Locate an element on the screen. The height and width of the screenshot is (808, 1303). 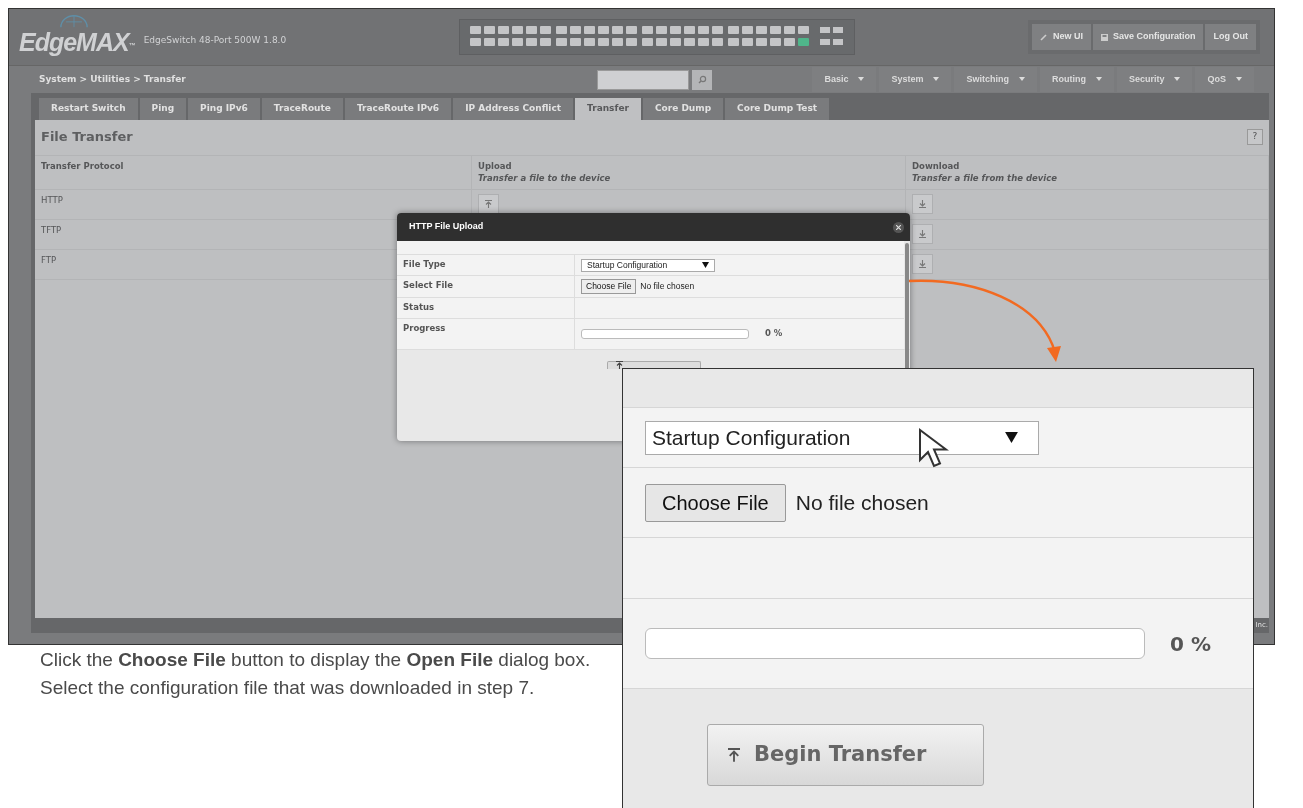
column-header: Transfer Protocol is located at coordinates (83, 166).